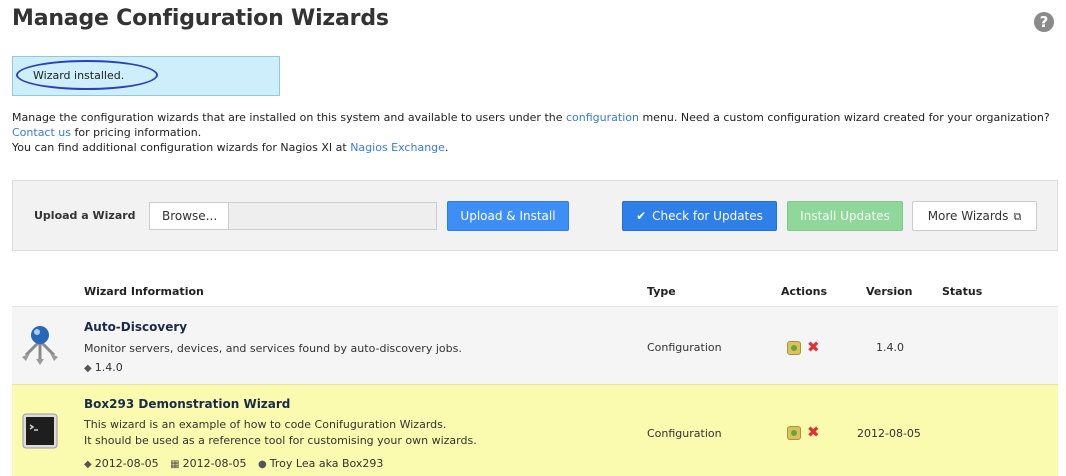 The height and width of the screenshot is (476, 1066). I want to click on page-title: Manage Configuration Wizards, so click(200, 18).